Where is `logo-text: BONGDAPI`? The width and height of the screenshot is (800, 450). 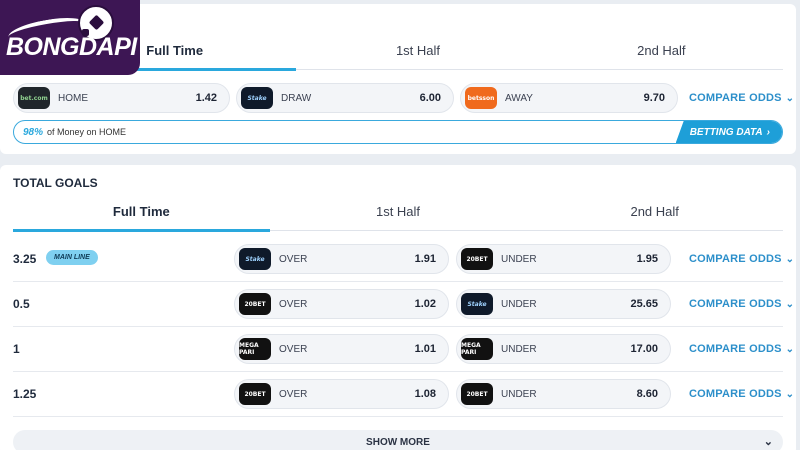
logo-text: BONGDAPI is located at coordinates (71, 47).